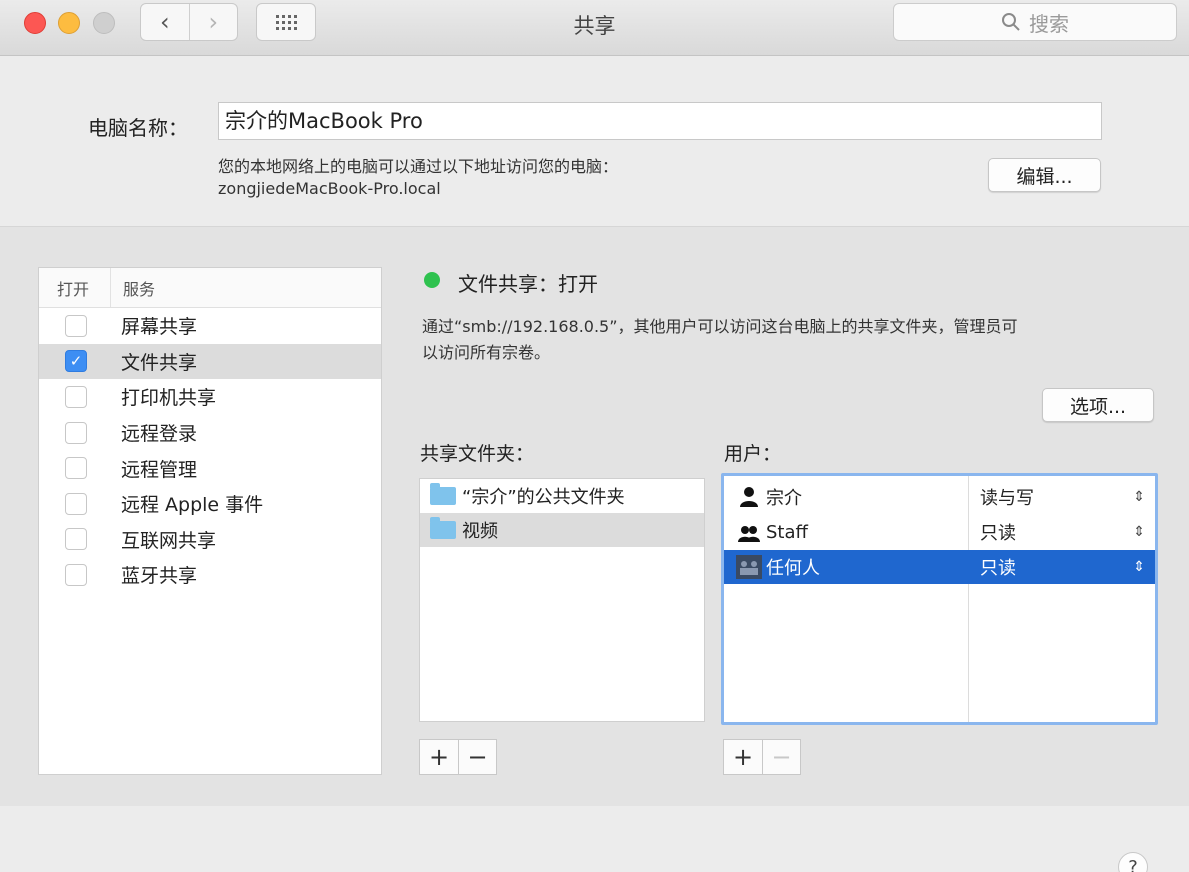 Image resolution: width=1189 pixels, height=872 pixels. I want to click on service-checkbox: ✓, so click(76, 361).